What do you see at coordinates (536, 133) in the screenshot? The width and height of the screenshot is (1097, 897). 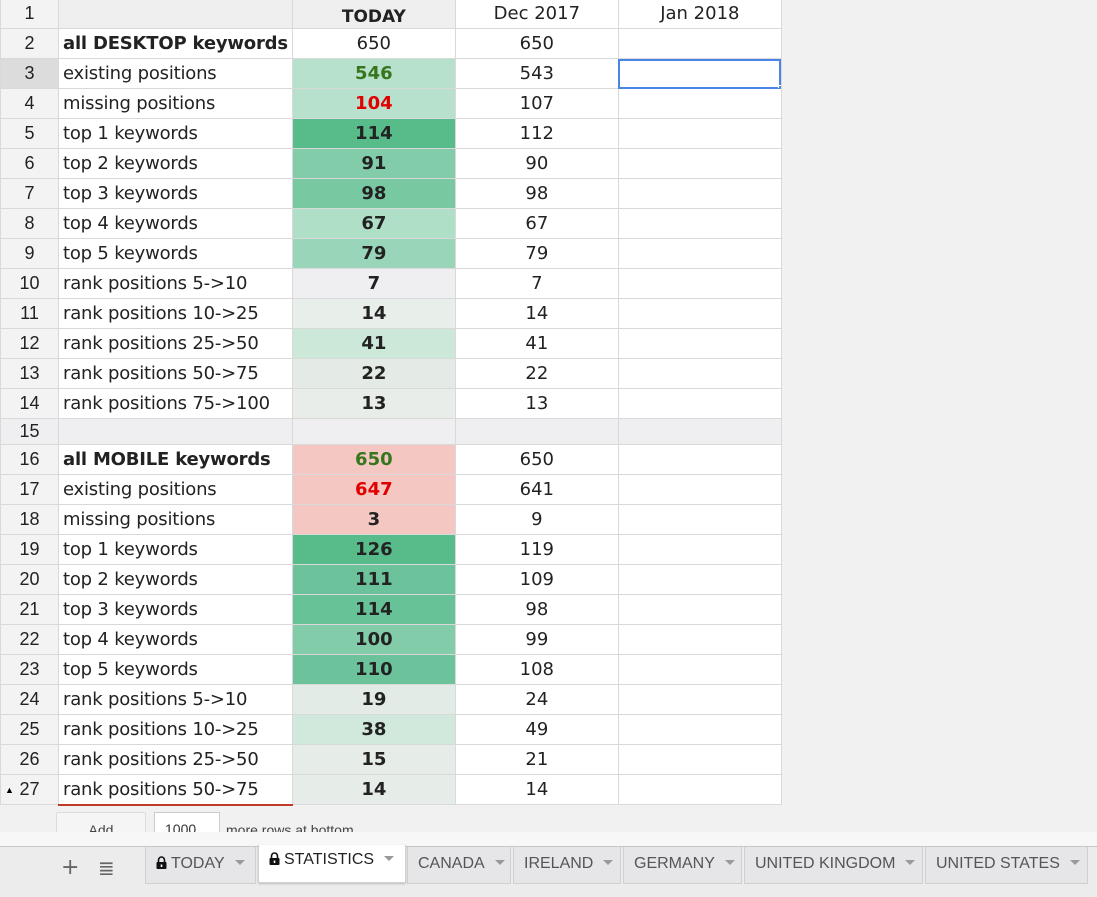 I see `dec-2017-cell: 112` at bounding box center [536, 133].